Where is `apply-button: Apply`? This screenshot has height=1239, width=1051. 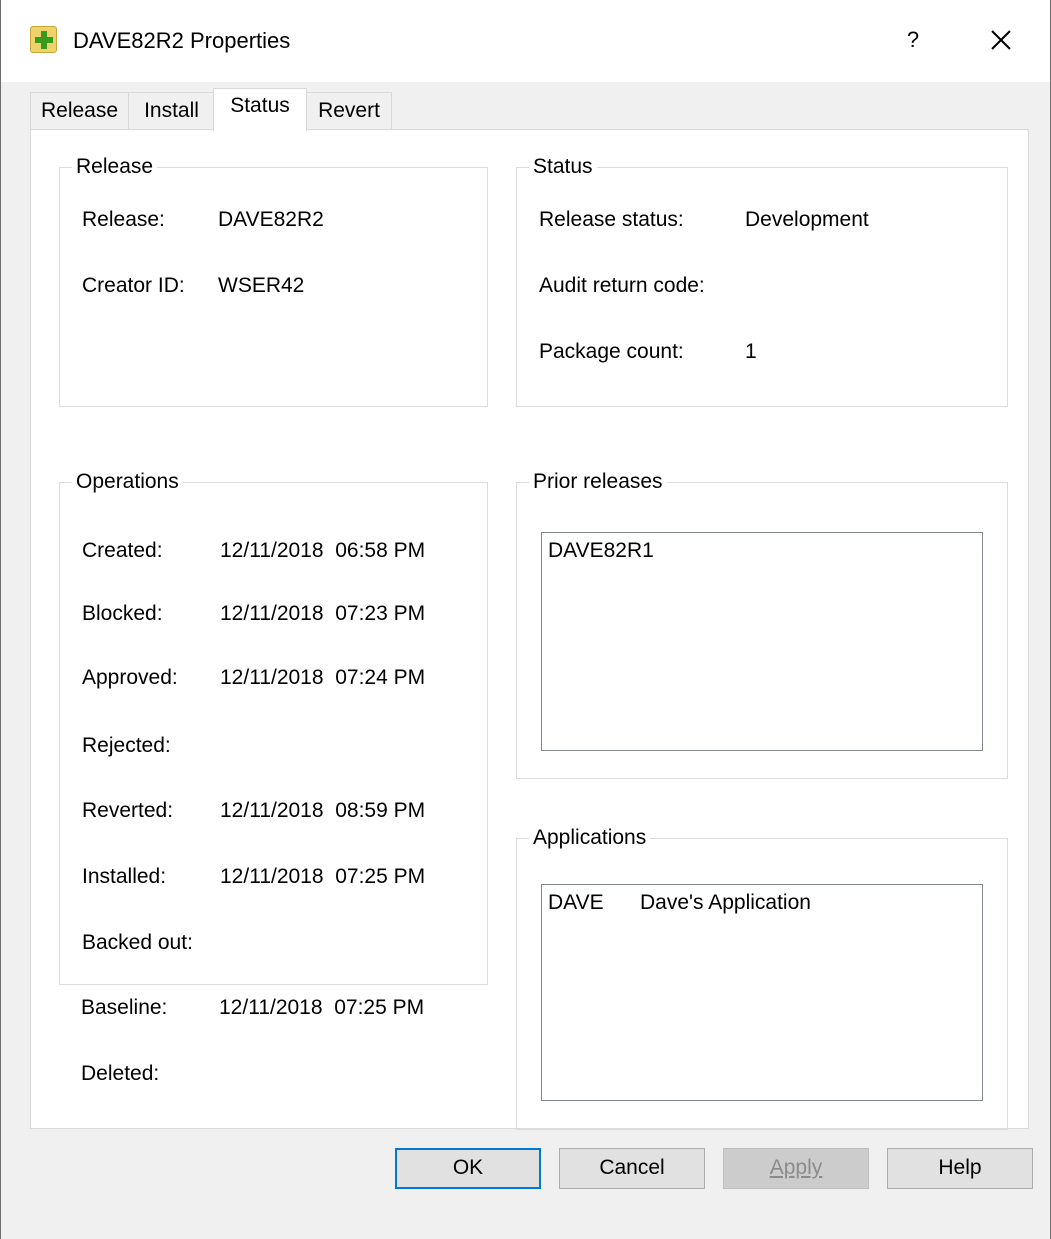
apply-button: Apply is located at coordinates (796, 1168).